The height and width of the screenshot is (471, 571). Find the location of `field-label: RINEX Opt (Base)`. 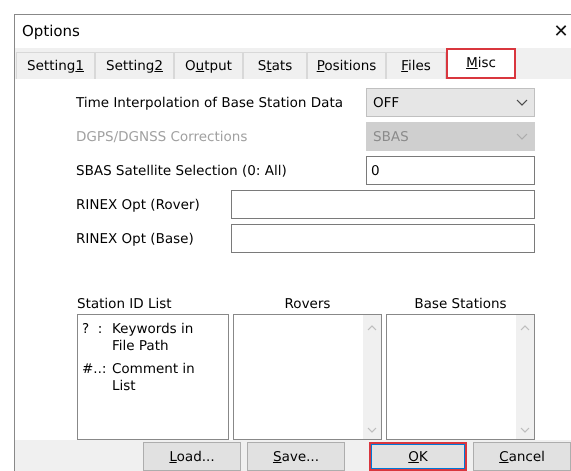

field-label: RINEX Opt (Base) is located at coordinates (135, 238).